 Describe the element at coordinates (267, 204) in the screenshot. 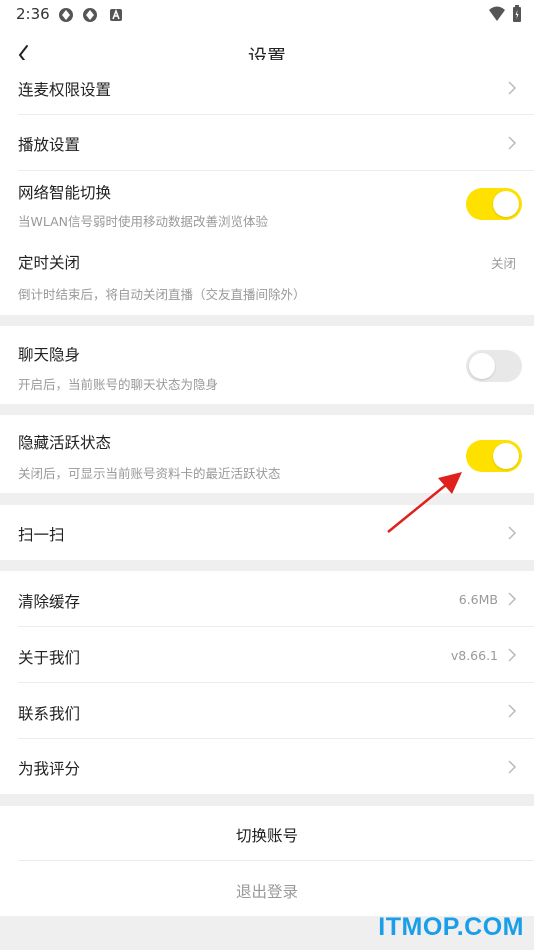

I see `smart-switch-row: 网络智能切换 当WLAN信号弱时使用移动数据改善浏览体验` at that location.